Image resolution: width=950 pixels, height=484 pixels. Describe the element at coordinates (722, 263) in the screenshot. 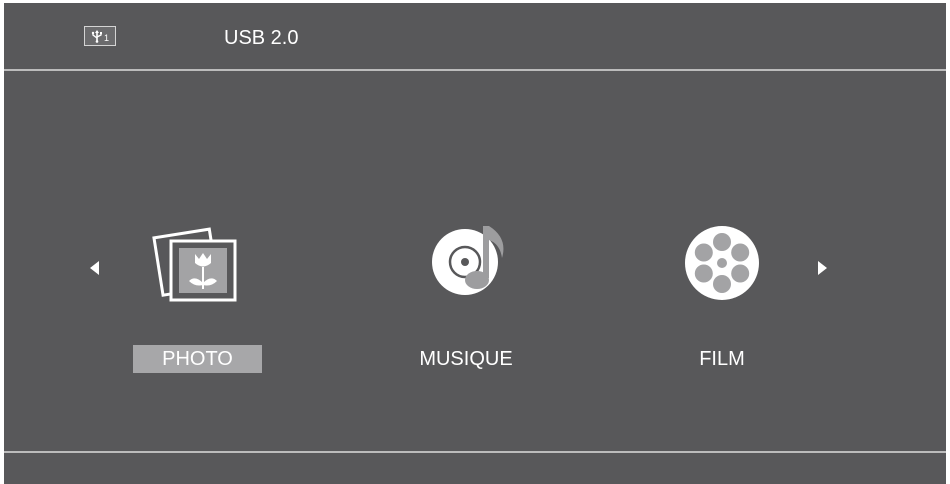

I see `film-reel-icon` at that location.